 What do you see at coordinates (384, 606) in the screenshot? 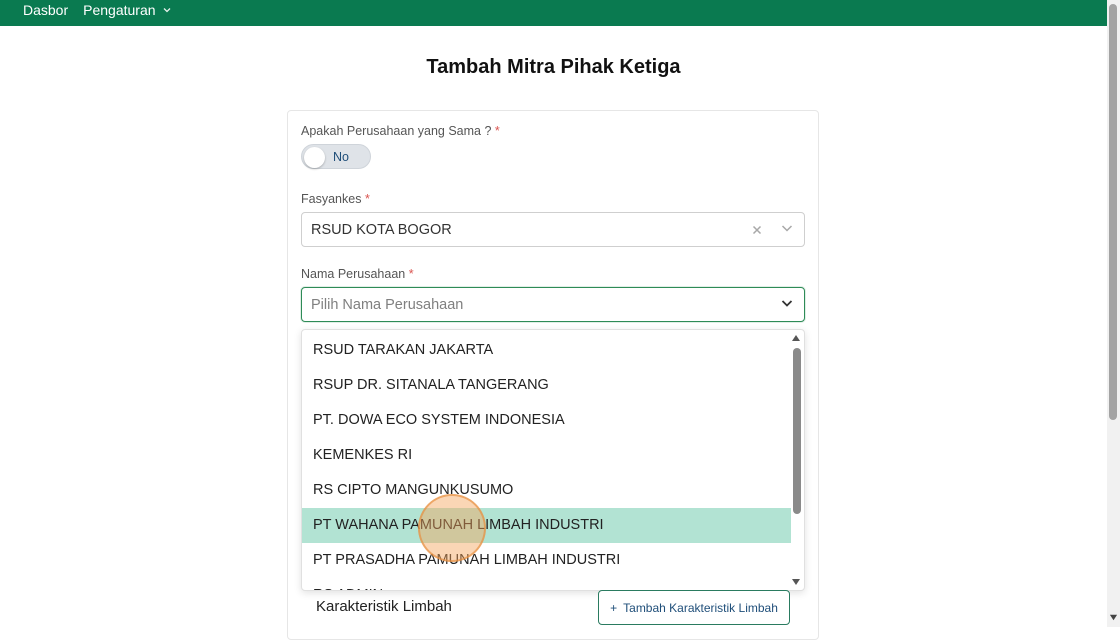
I see `waste-section-title: Karakteristik Limbah` at bounding box center [384, 606].